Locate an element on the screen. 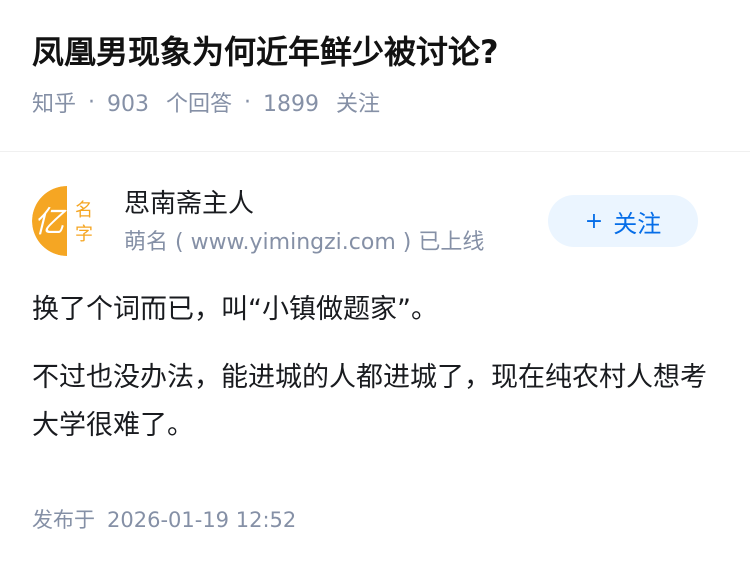 The height and width of the screenshot is (570, 750). publish-time: 发布于 2026-01-19 12:52 is located at coordinates (164, 520).